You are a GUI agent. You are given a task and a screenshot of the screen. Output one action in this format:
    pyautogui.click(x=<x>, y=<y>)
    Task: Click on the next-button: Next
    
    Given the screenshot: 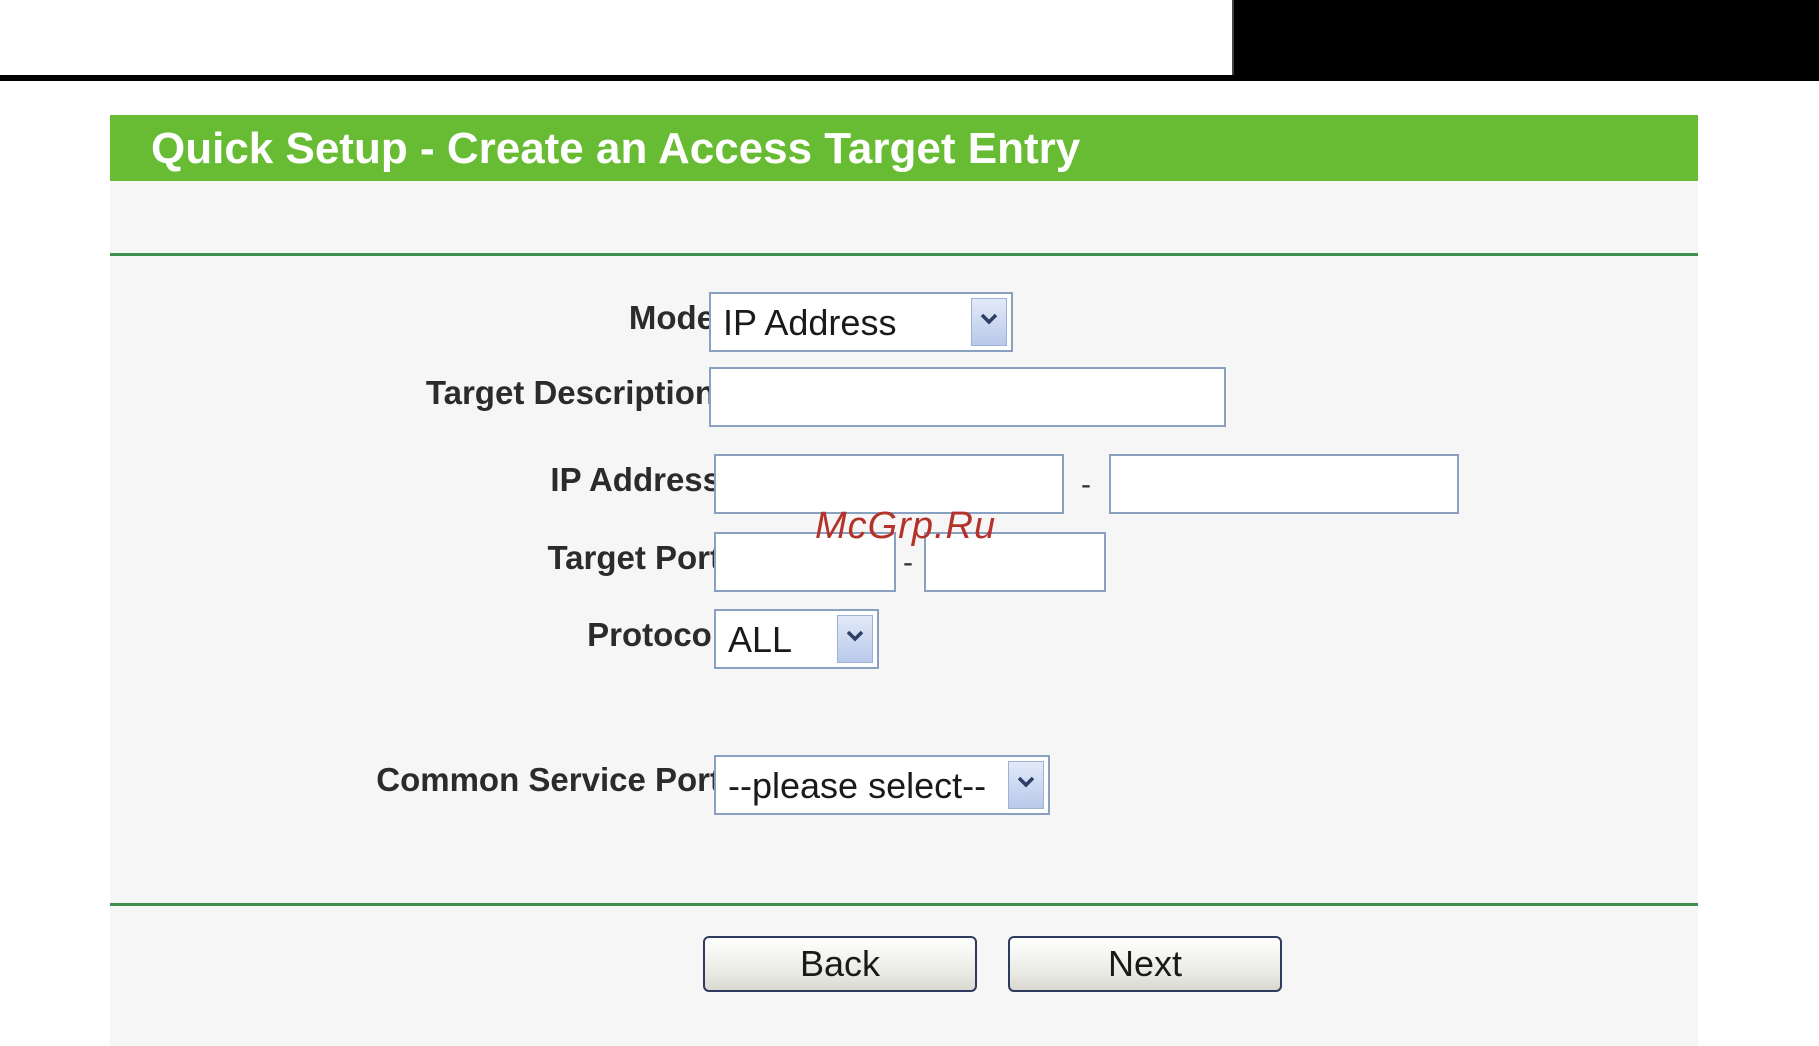 What is the action you would take?
    pyautogui.click(x=1145, y=964)
    